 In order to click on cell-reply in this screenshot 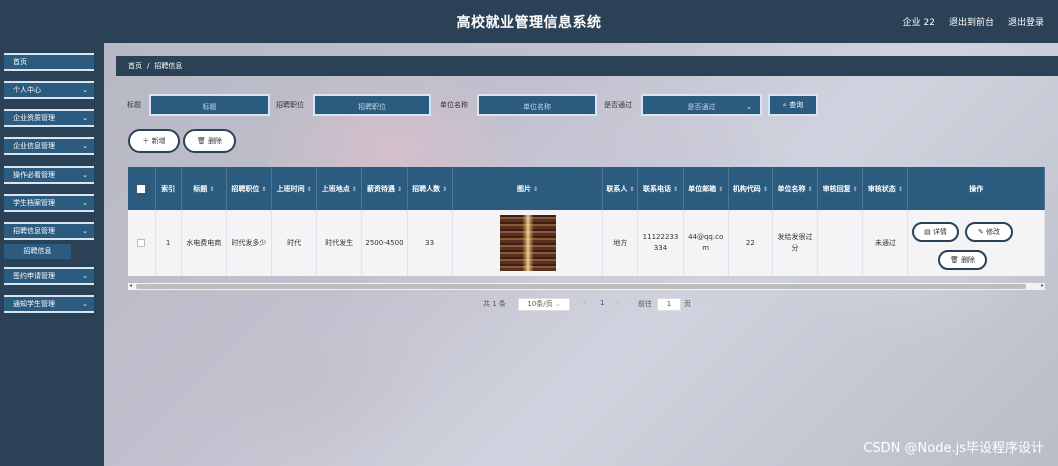, I will do `click(840, 243)`.